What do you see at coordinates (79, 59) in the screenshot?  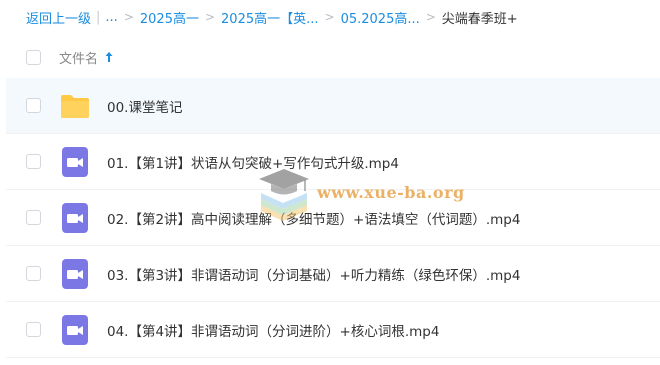 I see `column-name-label: 文件名` at bounding box center [79, 59].